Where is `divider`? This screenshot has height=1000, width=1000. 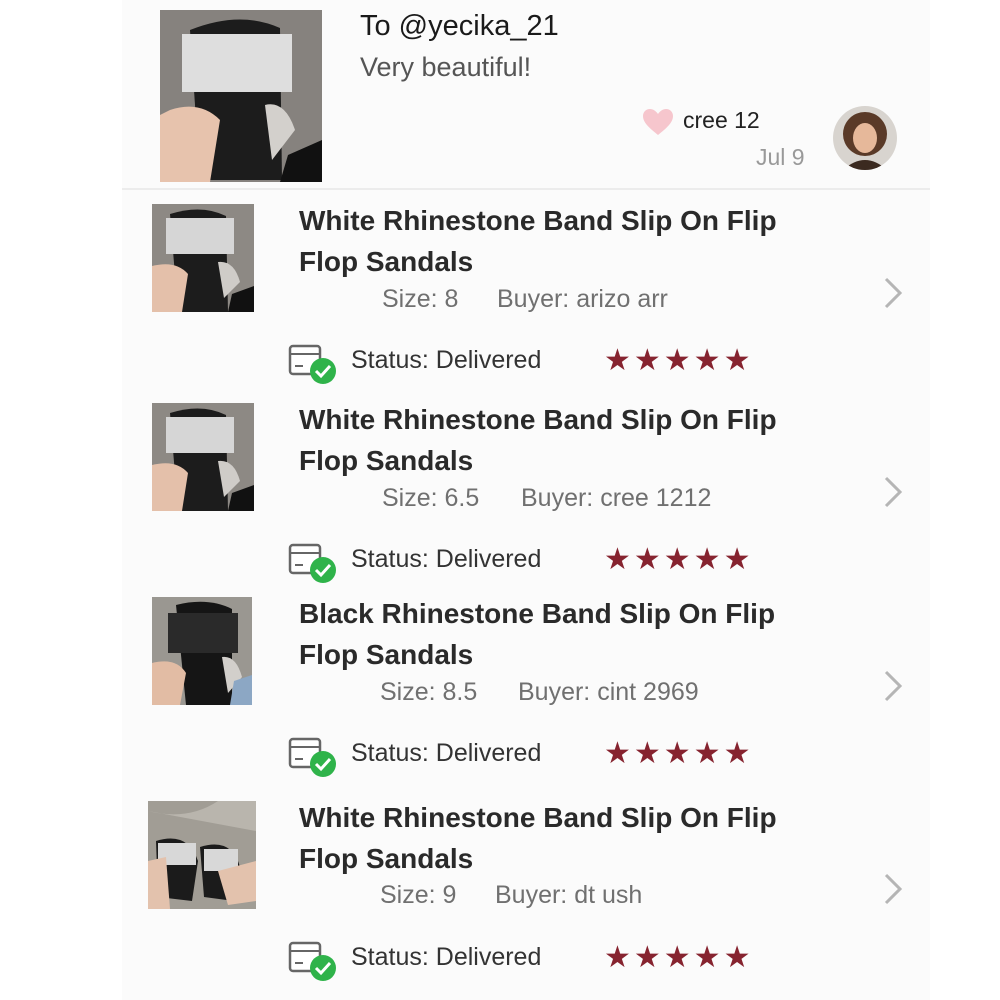 divider is located at coordinates (526, 189).